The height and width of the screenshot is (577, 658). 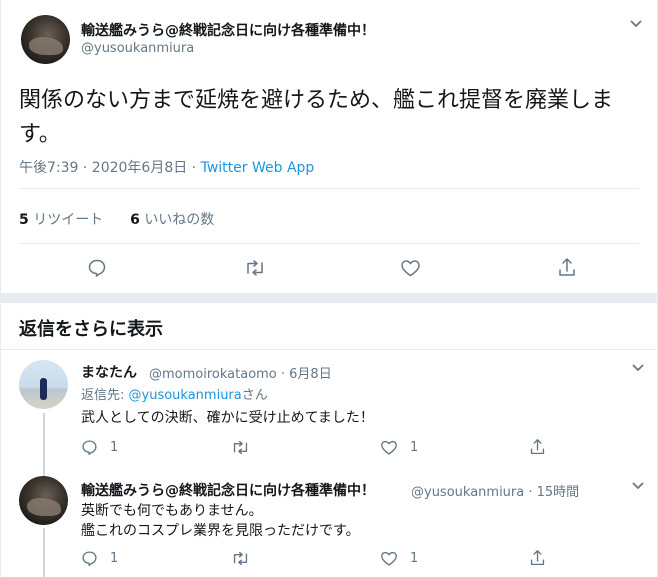 I want to click on section-separator, so click(x=329, y=298).